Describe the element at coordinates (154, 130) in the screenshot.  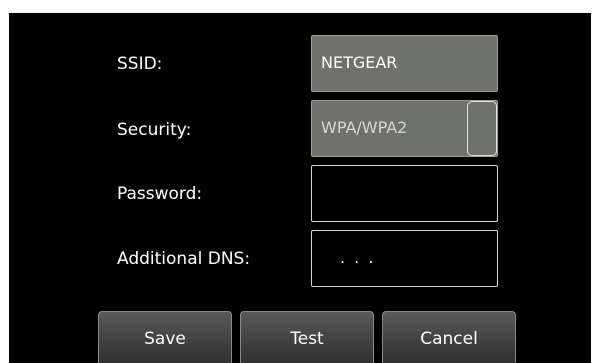
I see `security-label: Security:` at that location.